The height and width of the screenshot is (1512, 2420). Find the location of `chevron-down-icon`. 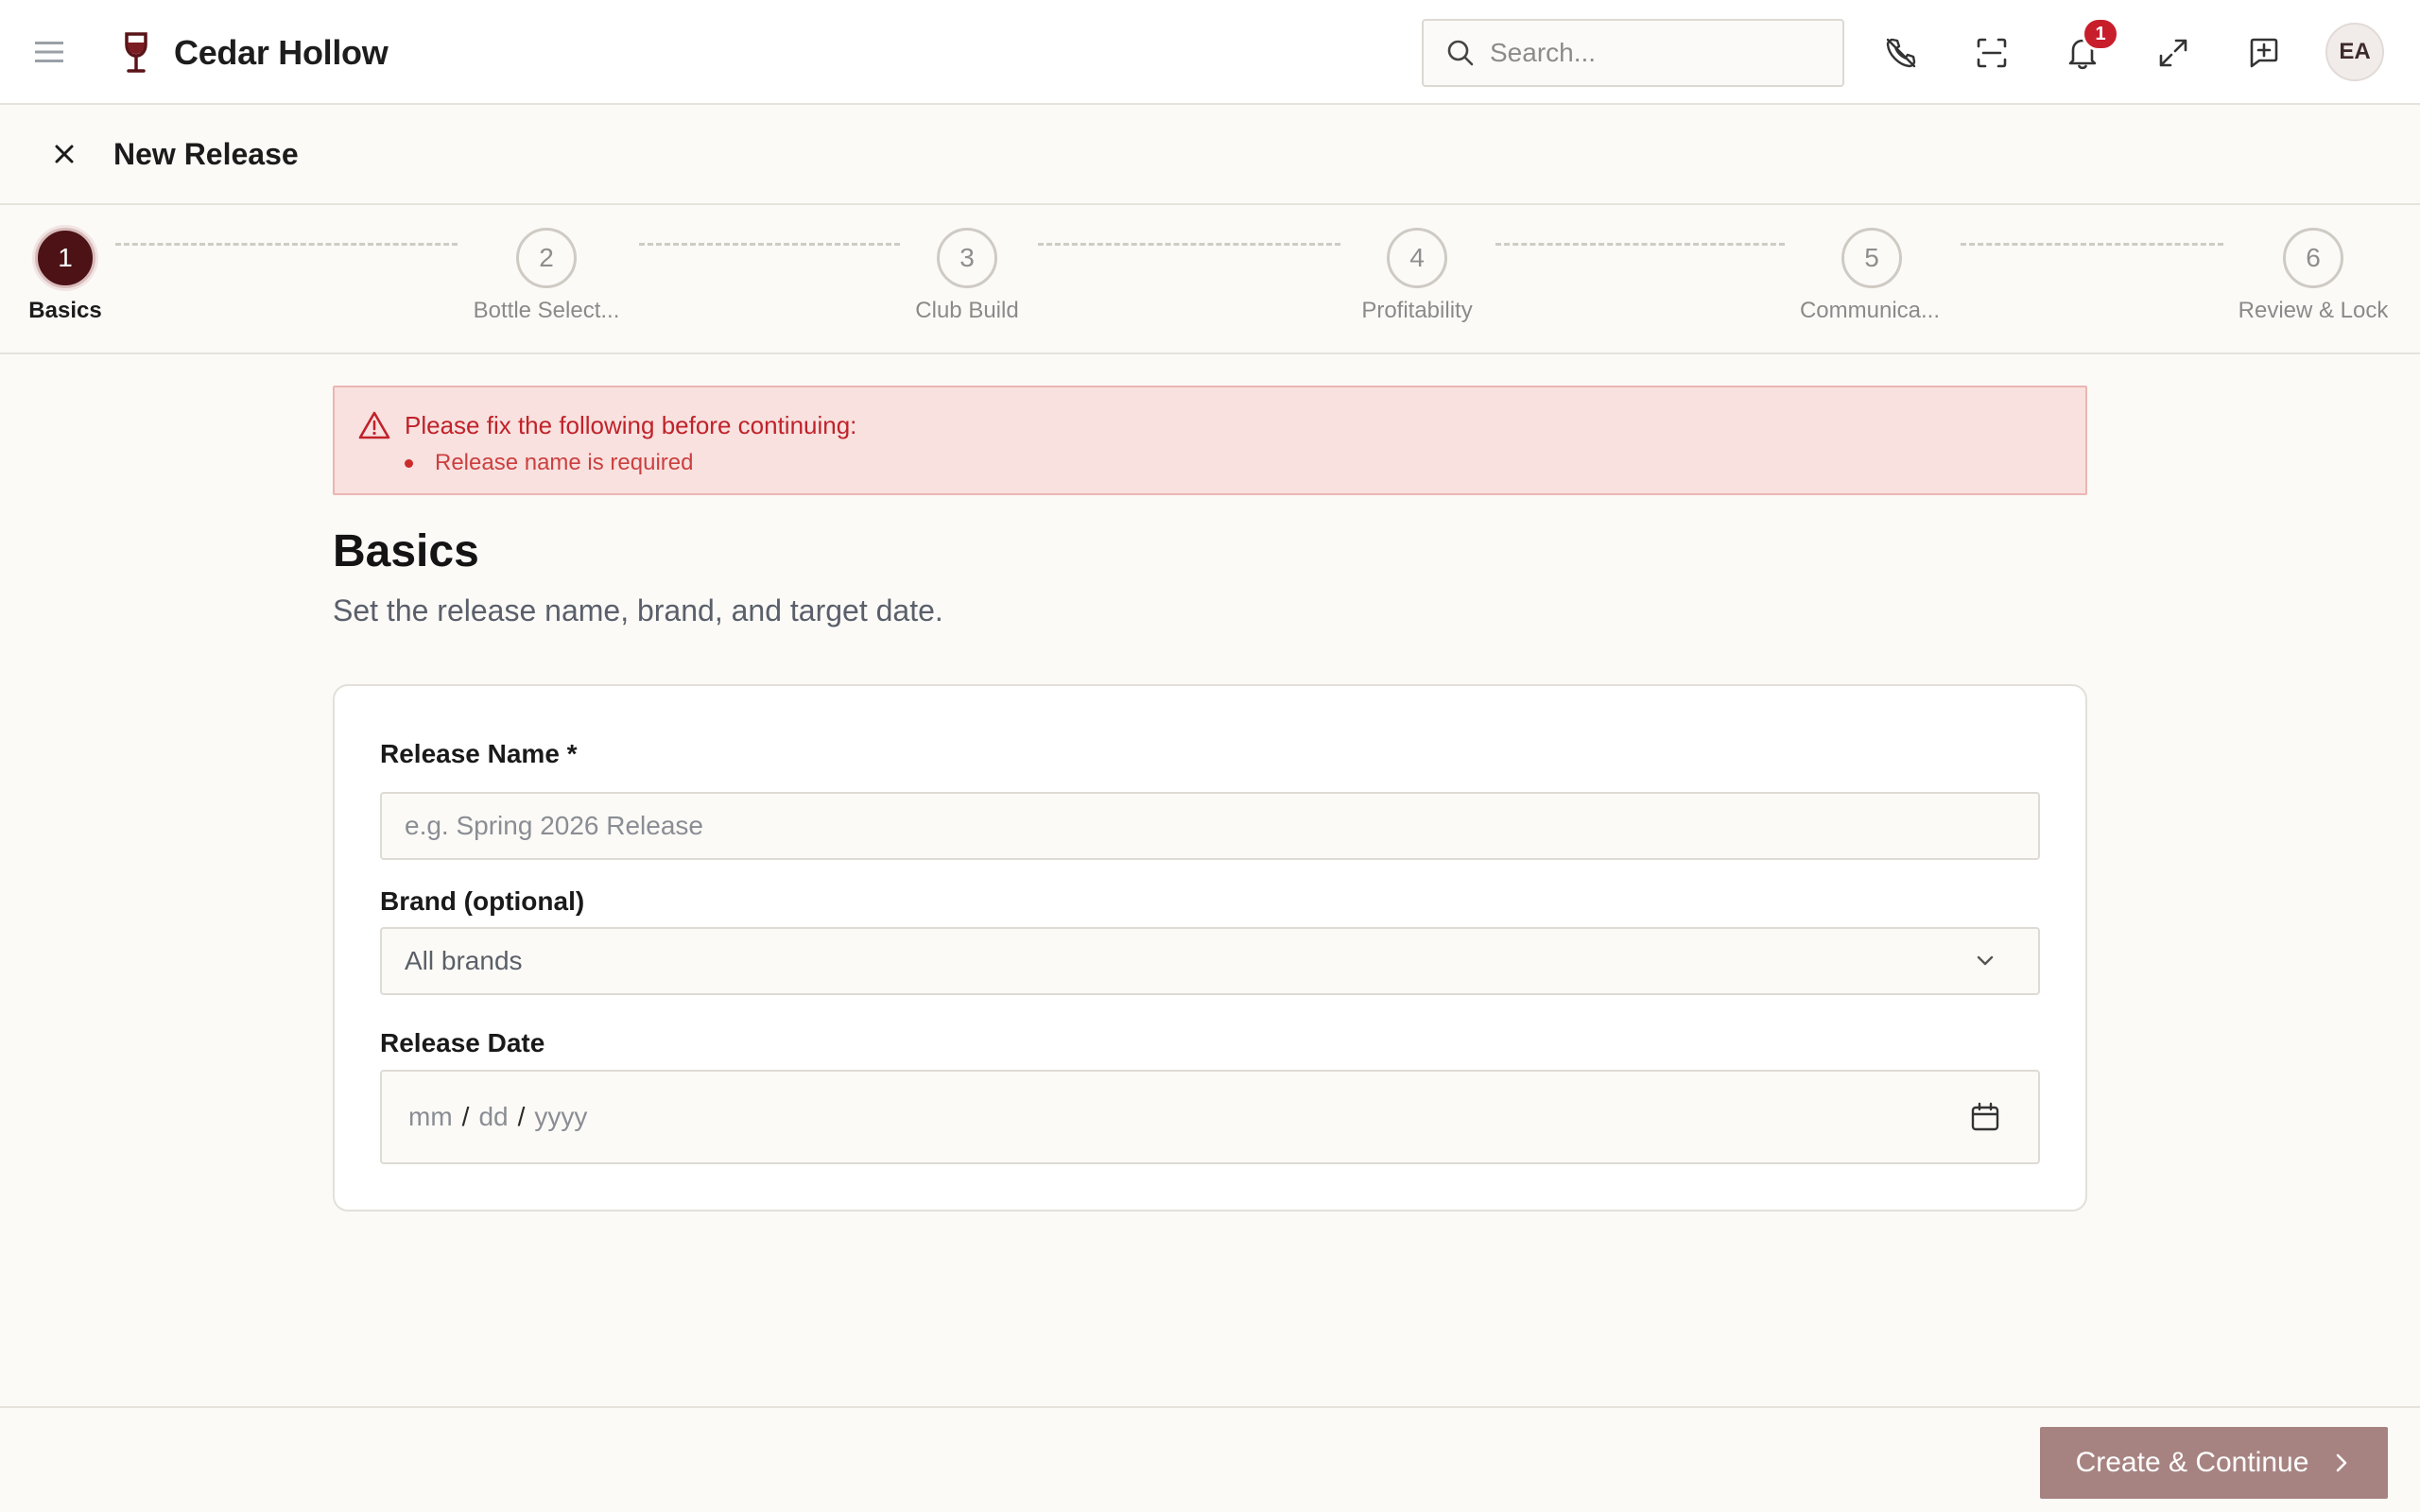

chevron-down-icon is located at coordinates (1985, 961).